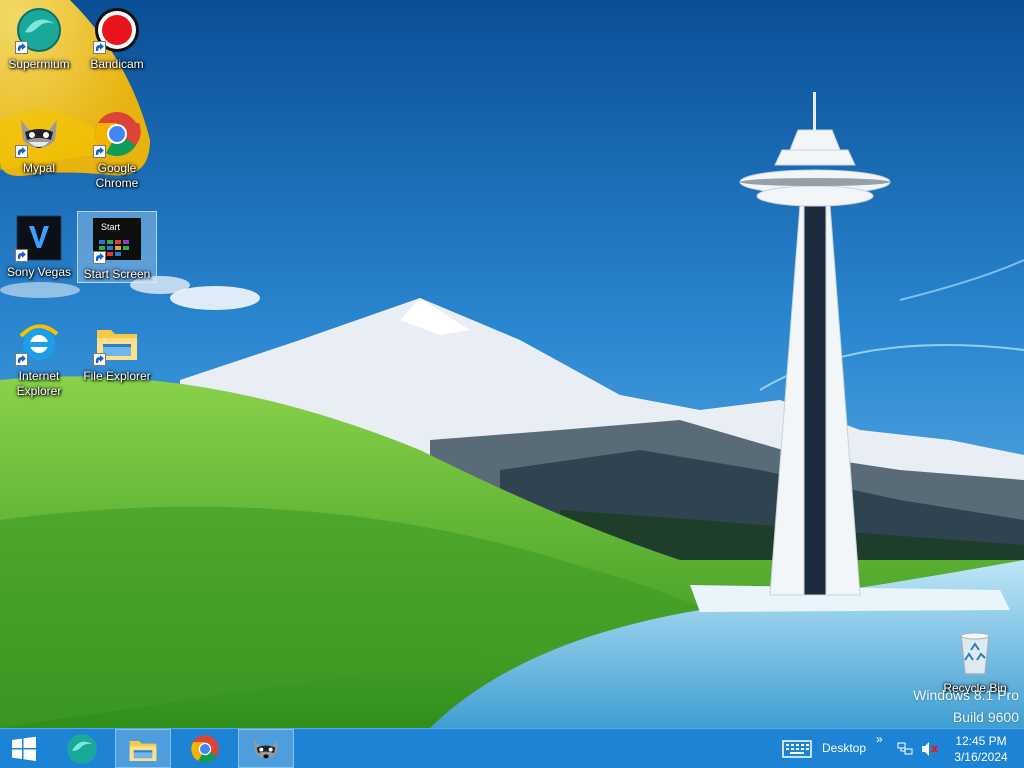  What do you see at coordinates (966, 706) in the screenshot?
I see `windows-version-watermark: Windows 8.1 Pro Build 9600` at bounding box center [966, 706].